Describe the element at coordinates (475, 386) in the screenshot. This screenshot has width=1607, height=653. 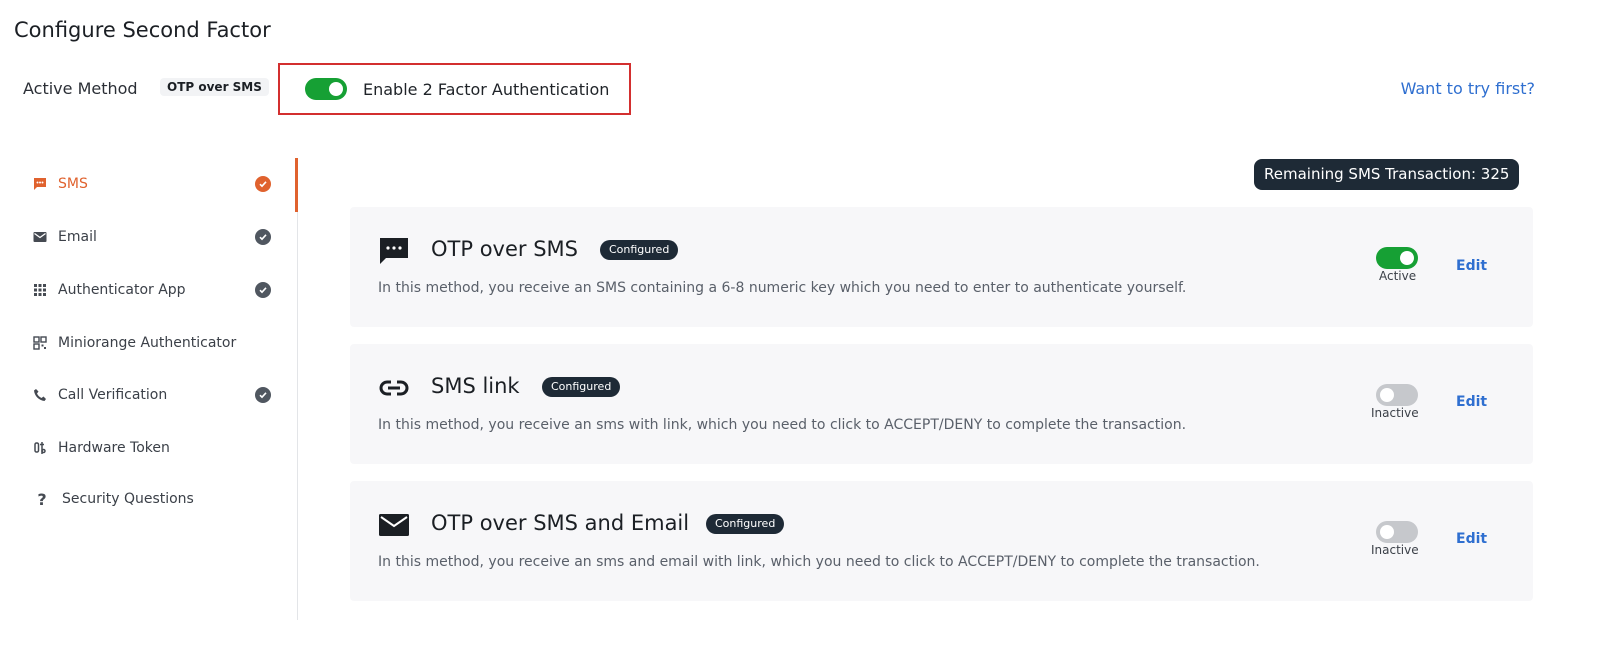
I see `method-title: SMS link` at that location.